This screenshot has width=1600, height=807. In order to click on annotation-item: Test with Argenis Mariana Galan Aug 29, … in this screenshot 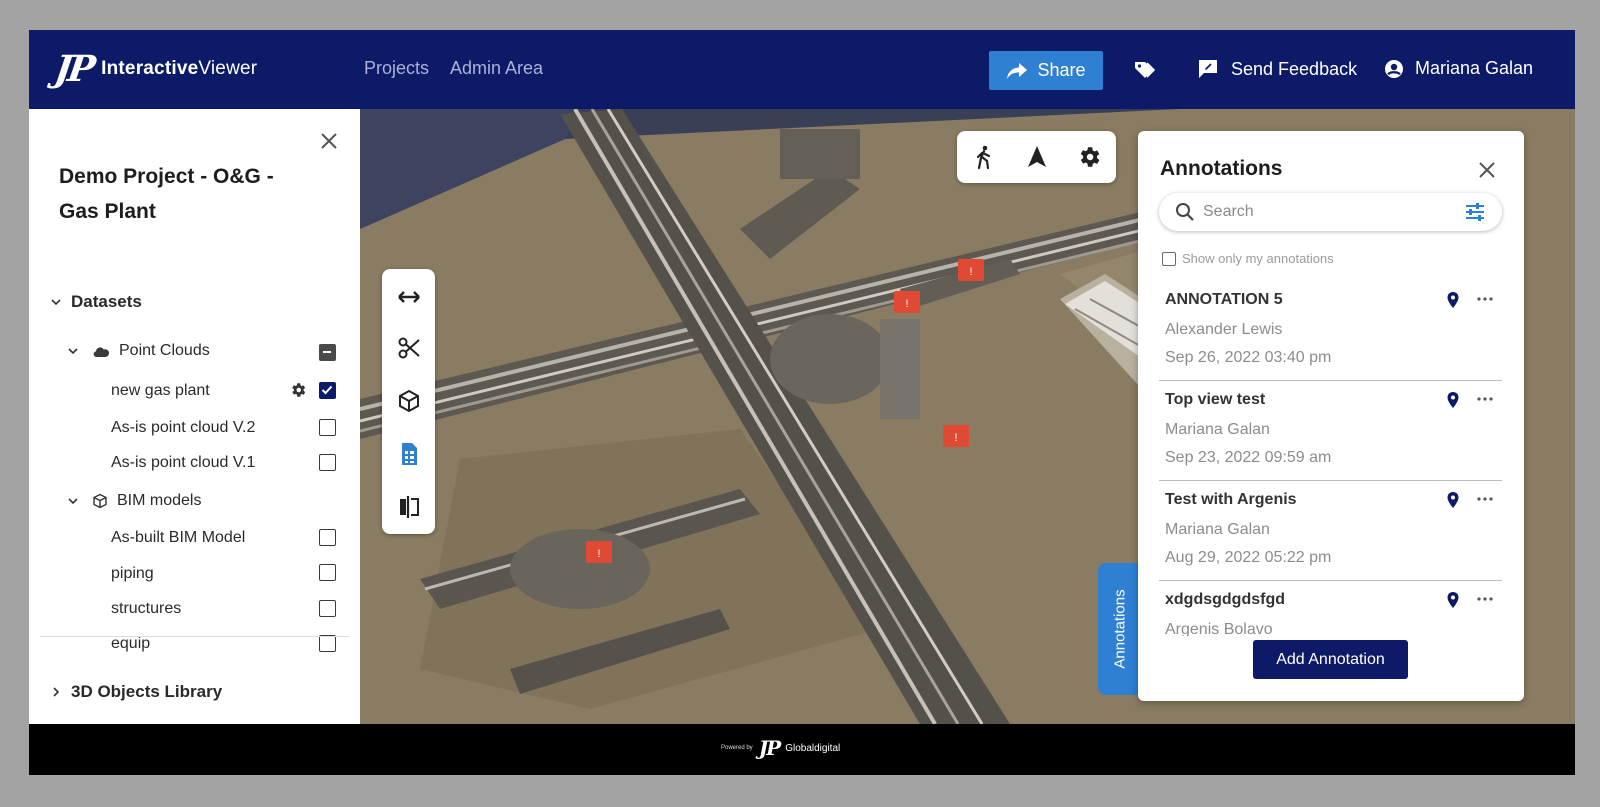, I will do `click(1330, 531)`.